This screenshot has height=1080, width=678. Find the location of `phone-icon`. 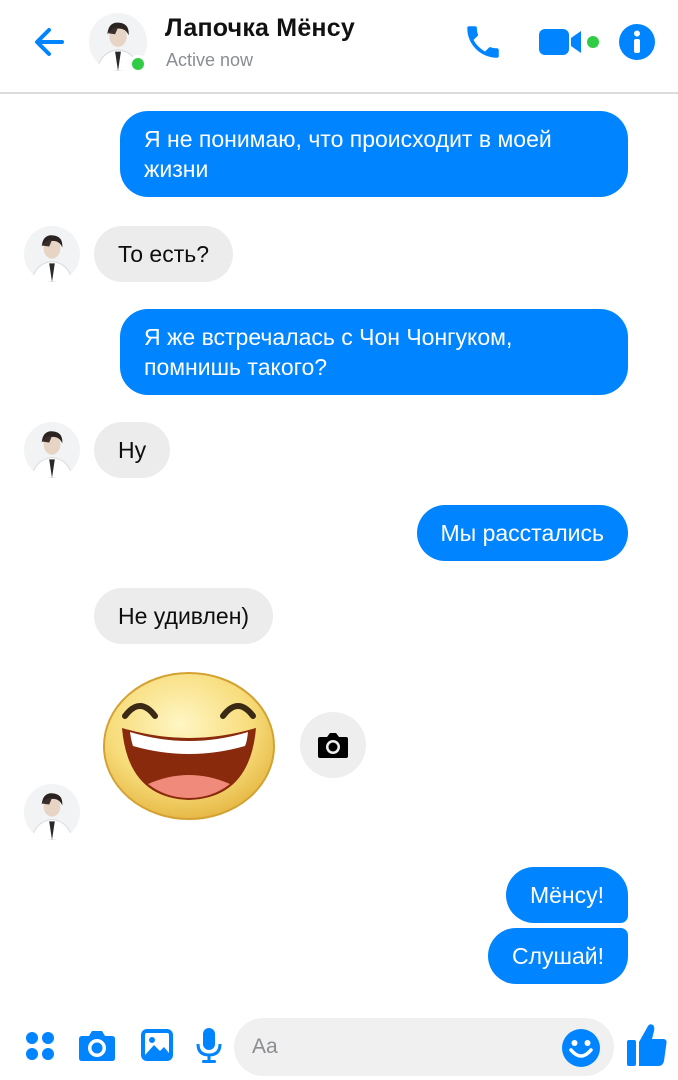

phone-icon is located at coordinates (483, 42).